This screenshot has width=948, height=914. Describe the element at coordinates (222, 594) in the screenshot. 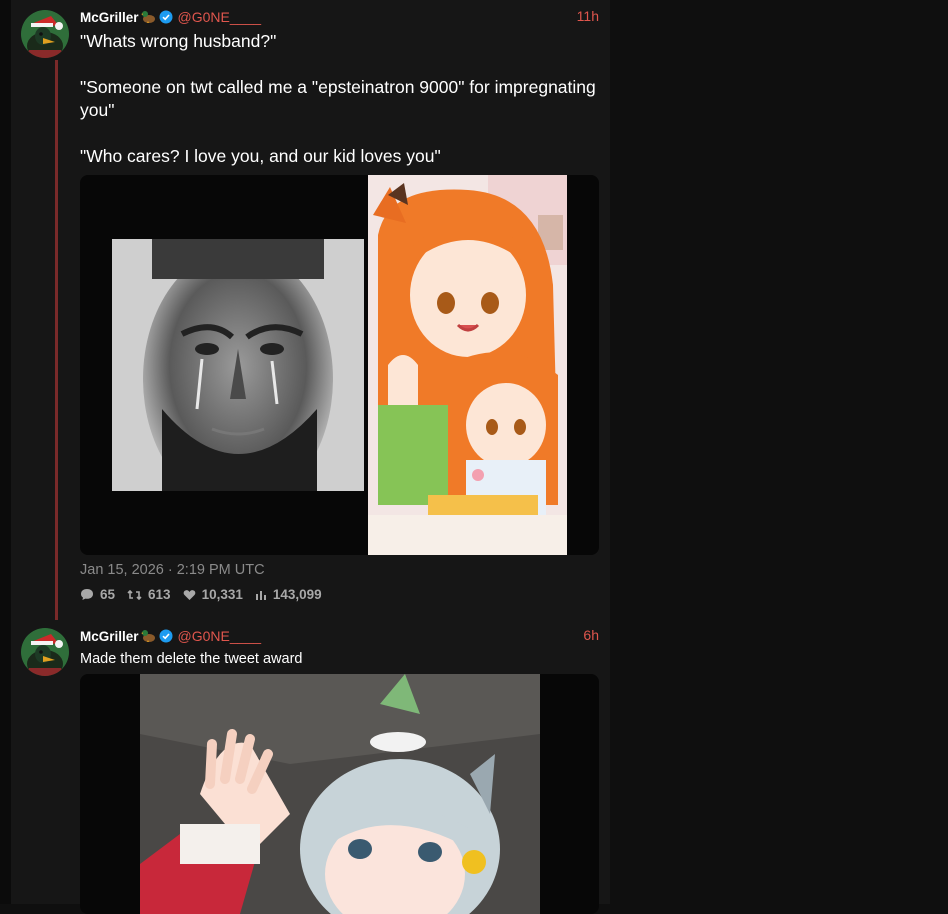

I see `like-count: 10,331` at that location.